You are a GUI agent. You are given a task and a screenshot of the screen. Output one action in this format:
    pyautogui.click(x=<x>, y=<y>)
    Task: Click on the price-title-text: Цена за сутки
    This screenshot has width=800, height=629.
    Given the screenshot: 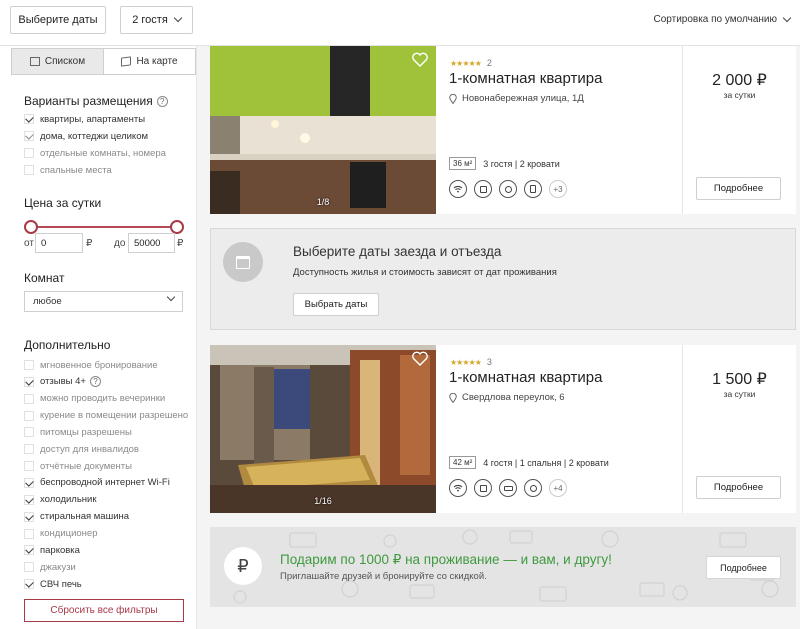 What is the action you would take?
    pyautogui.click(x=63, y=203)
    